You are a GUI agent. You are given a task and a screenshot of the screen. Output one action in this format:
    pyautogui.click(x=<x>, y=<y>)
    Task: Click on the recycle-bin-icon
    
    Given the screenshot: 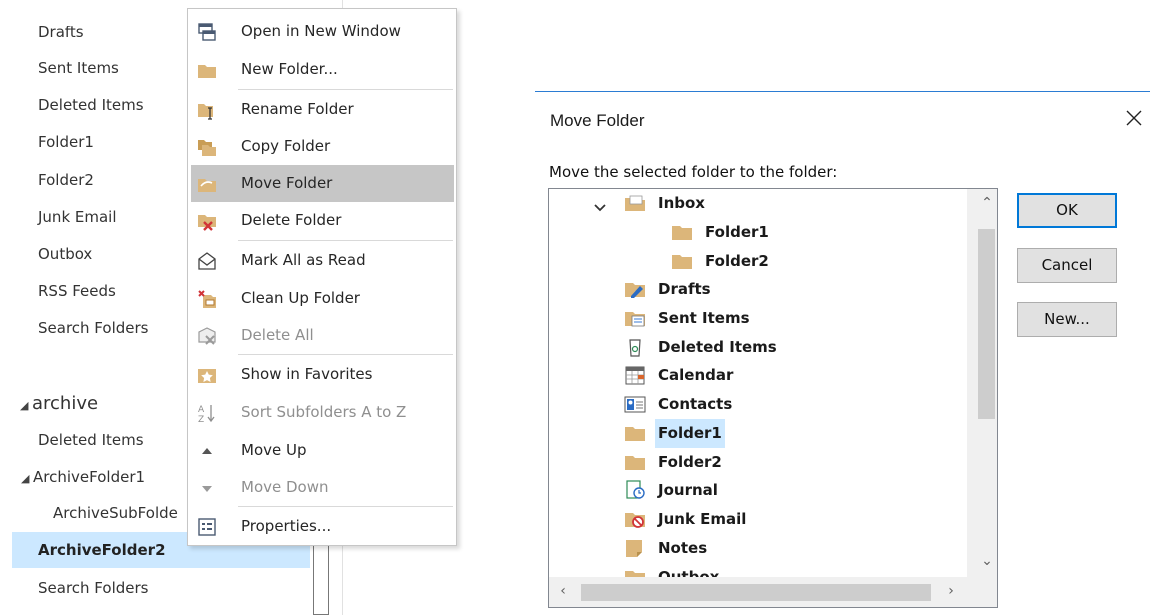 What is the action you would take?
    pyautogui.click(x=635, y=348)
    